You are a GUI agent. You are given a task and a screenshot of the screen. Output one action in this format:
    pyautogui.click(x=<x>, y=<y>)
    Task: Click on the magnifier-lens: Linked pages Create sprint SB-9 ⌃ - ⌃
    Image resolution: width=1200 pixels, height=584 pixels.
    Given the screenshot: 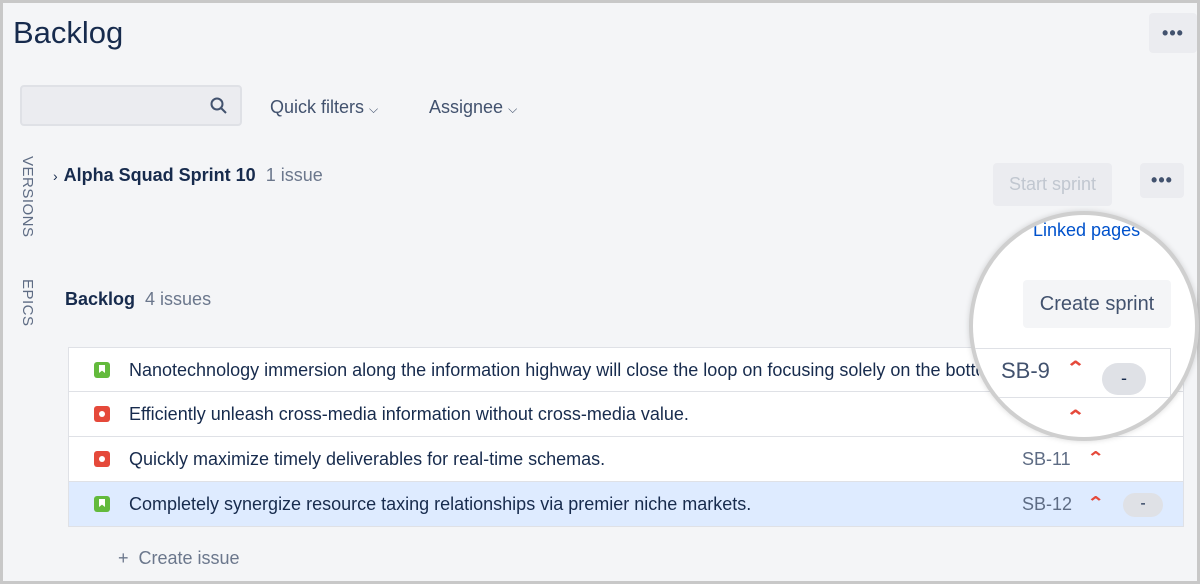 What is the action you would take?
    pyautogui.click(x=1084, y=326)
    